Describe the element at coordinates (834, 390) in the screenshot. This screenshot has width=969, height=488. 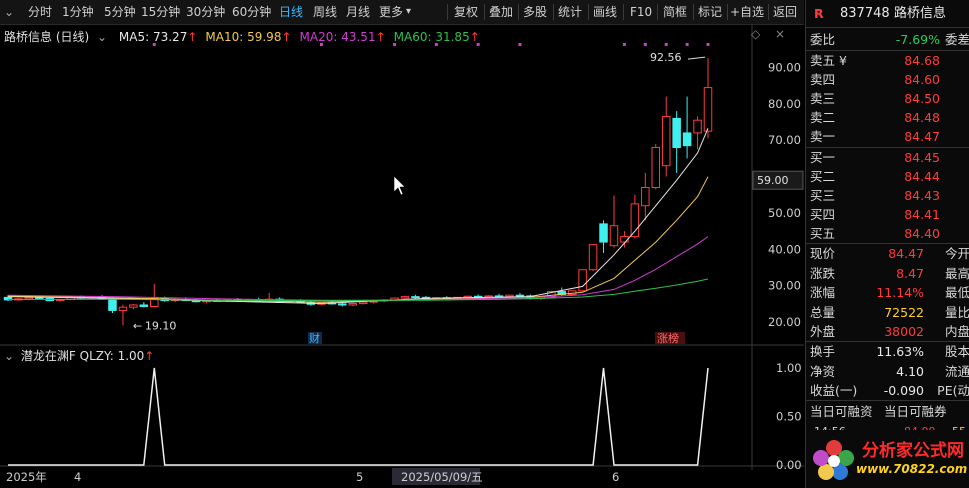
I see `stat-row-2-label: 收益(一)` at that location.